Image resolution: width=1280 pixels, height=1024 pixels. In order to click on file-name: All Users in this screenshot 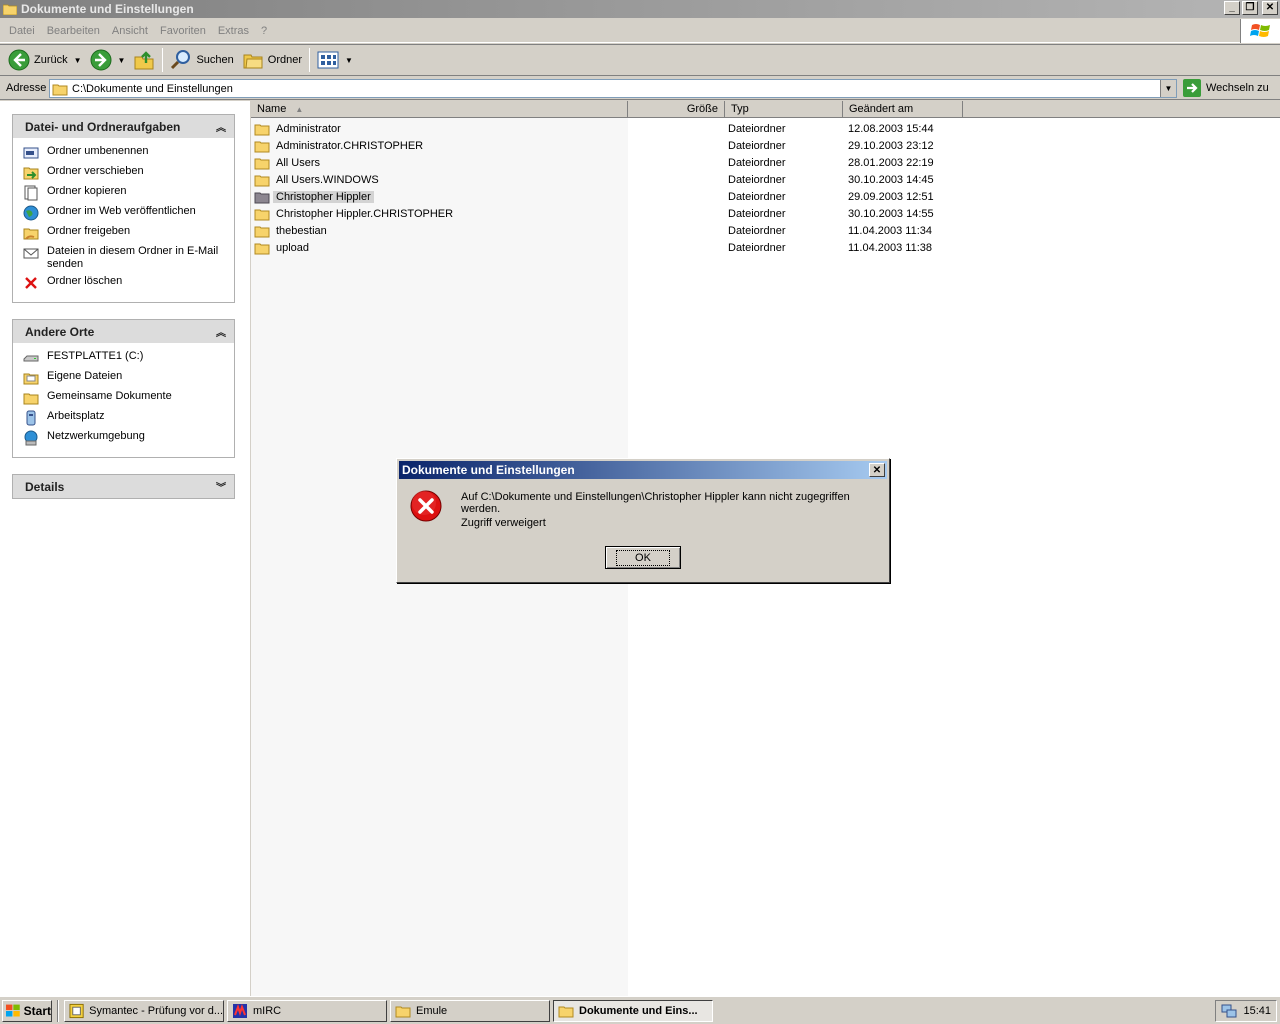, I will do `click(298, 162)`.